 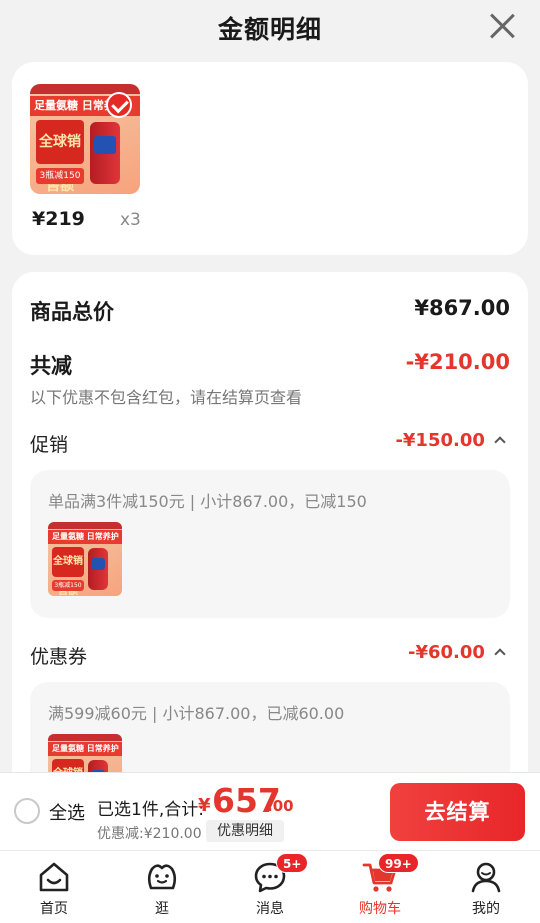 I want to click on header: 金额明细, so click(x=270, y=27).